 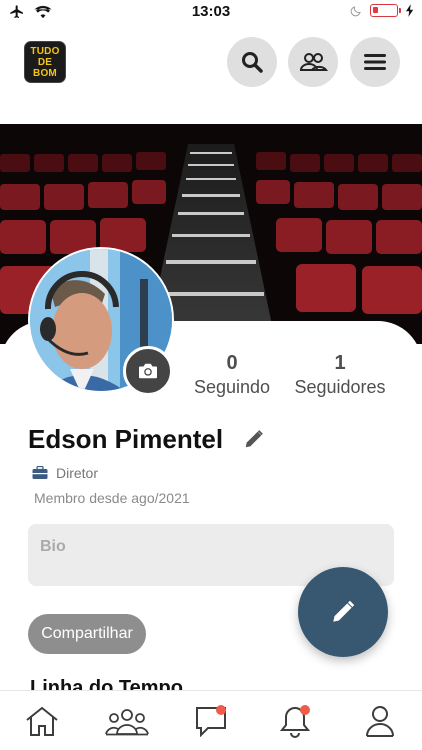 I want to click on profile-icon, so click(x=379, y=721).